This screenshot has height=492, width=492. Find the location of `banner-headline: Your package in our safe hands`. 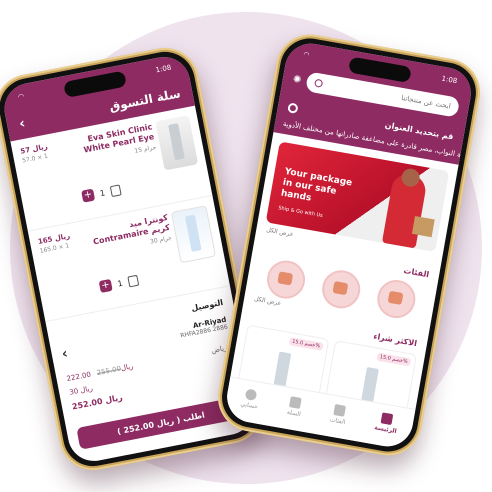

banner-headline: Your package in our safe hands is located at coordinates (316, 185).